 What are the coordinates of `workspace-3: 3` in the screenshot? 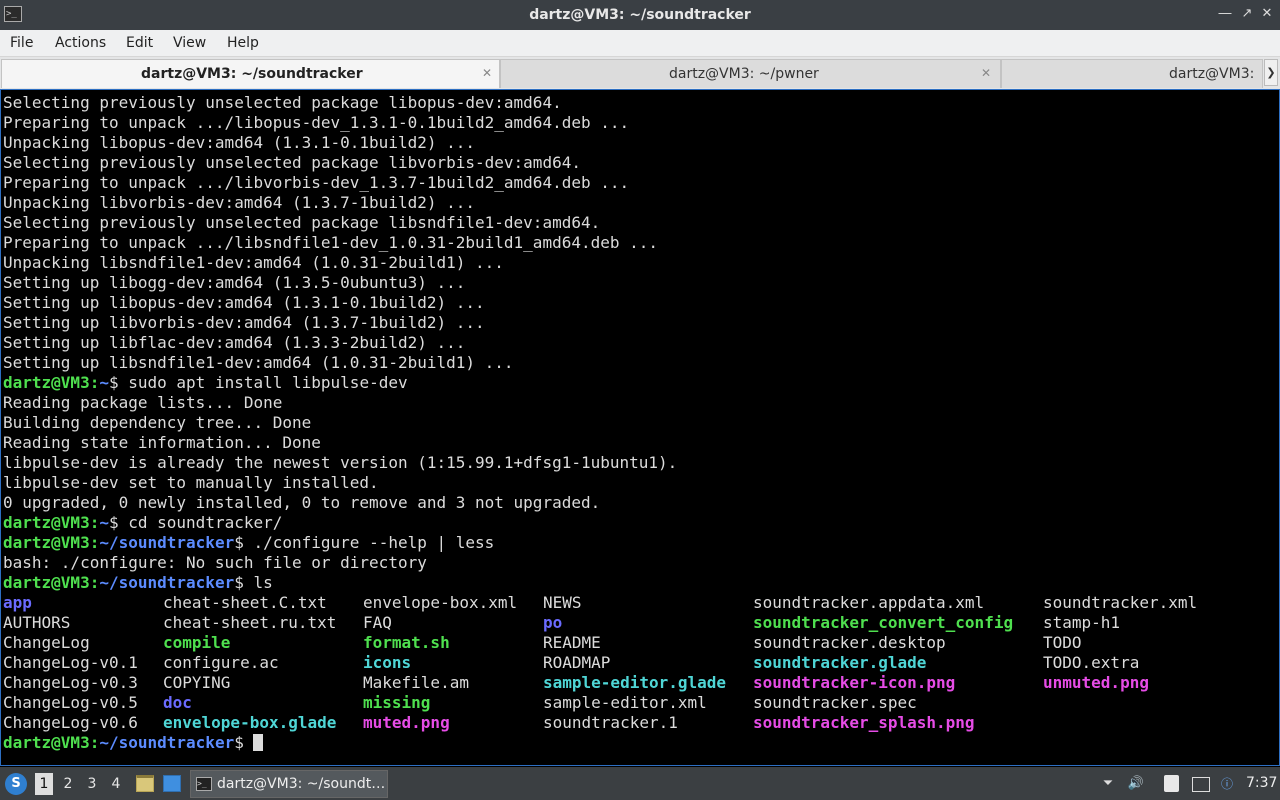 It's located at (92, 784).